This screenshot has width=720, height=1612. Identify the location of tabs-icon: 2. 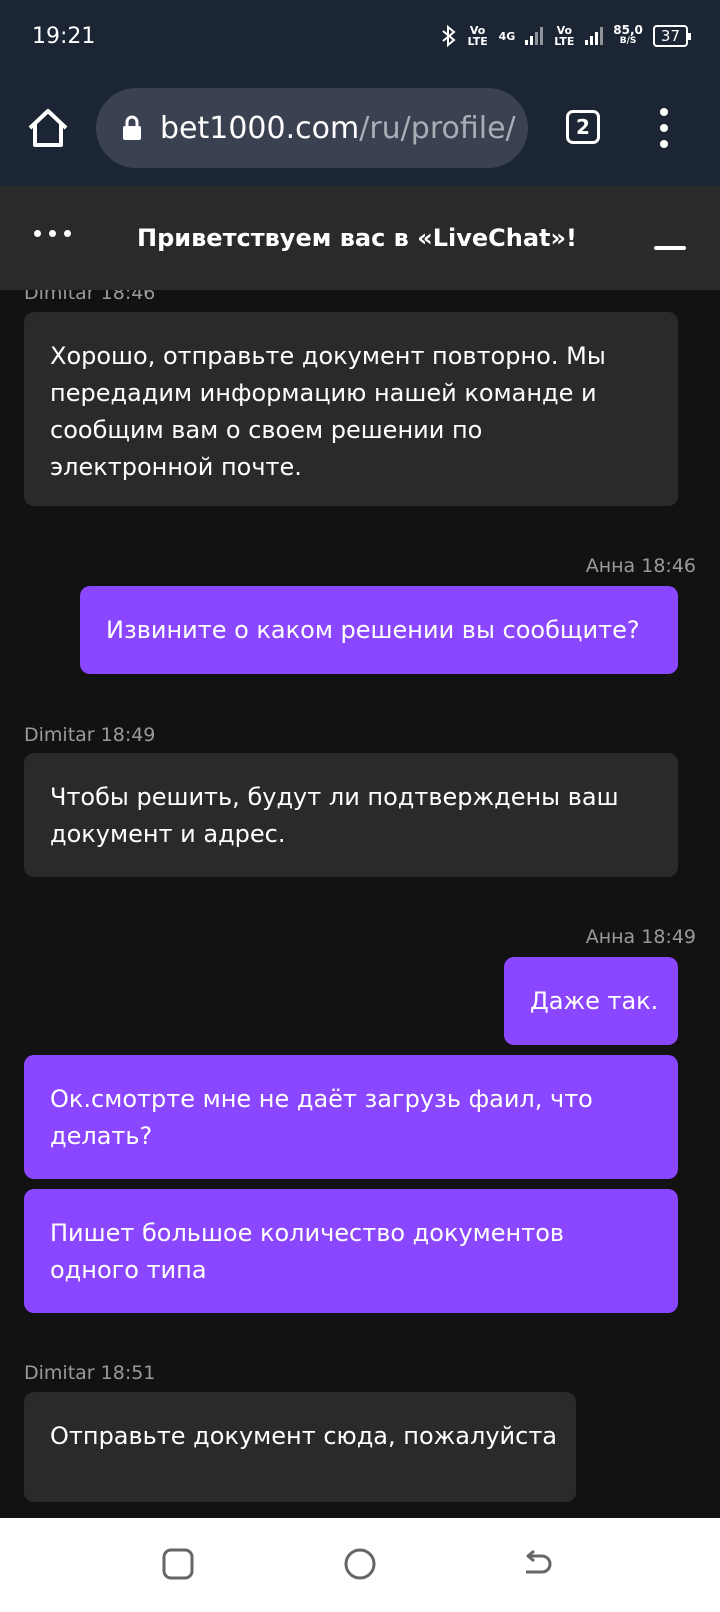
(583, 127).